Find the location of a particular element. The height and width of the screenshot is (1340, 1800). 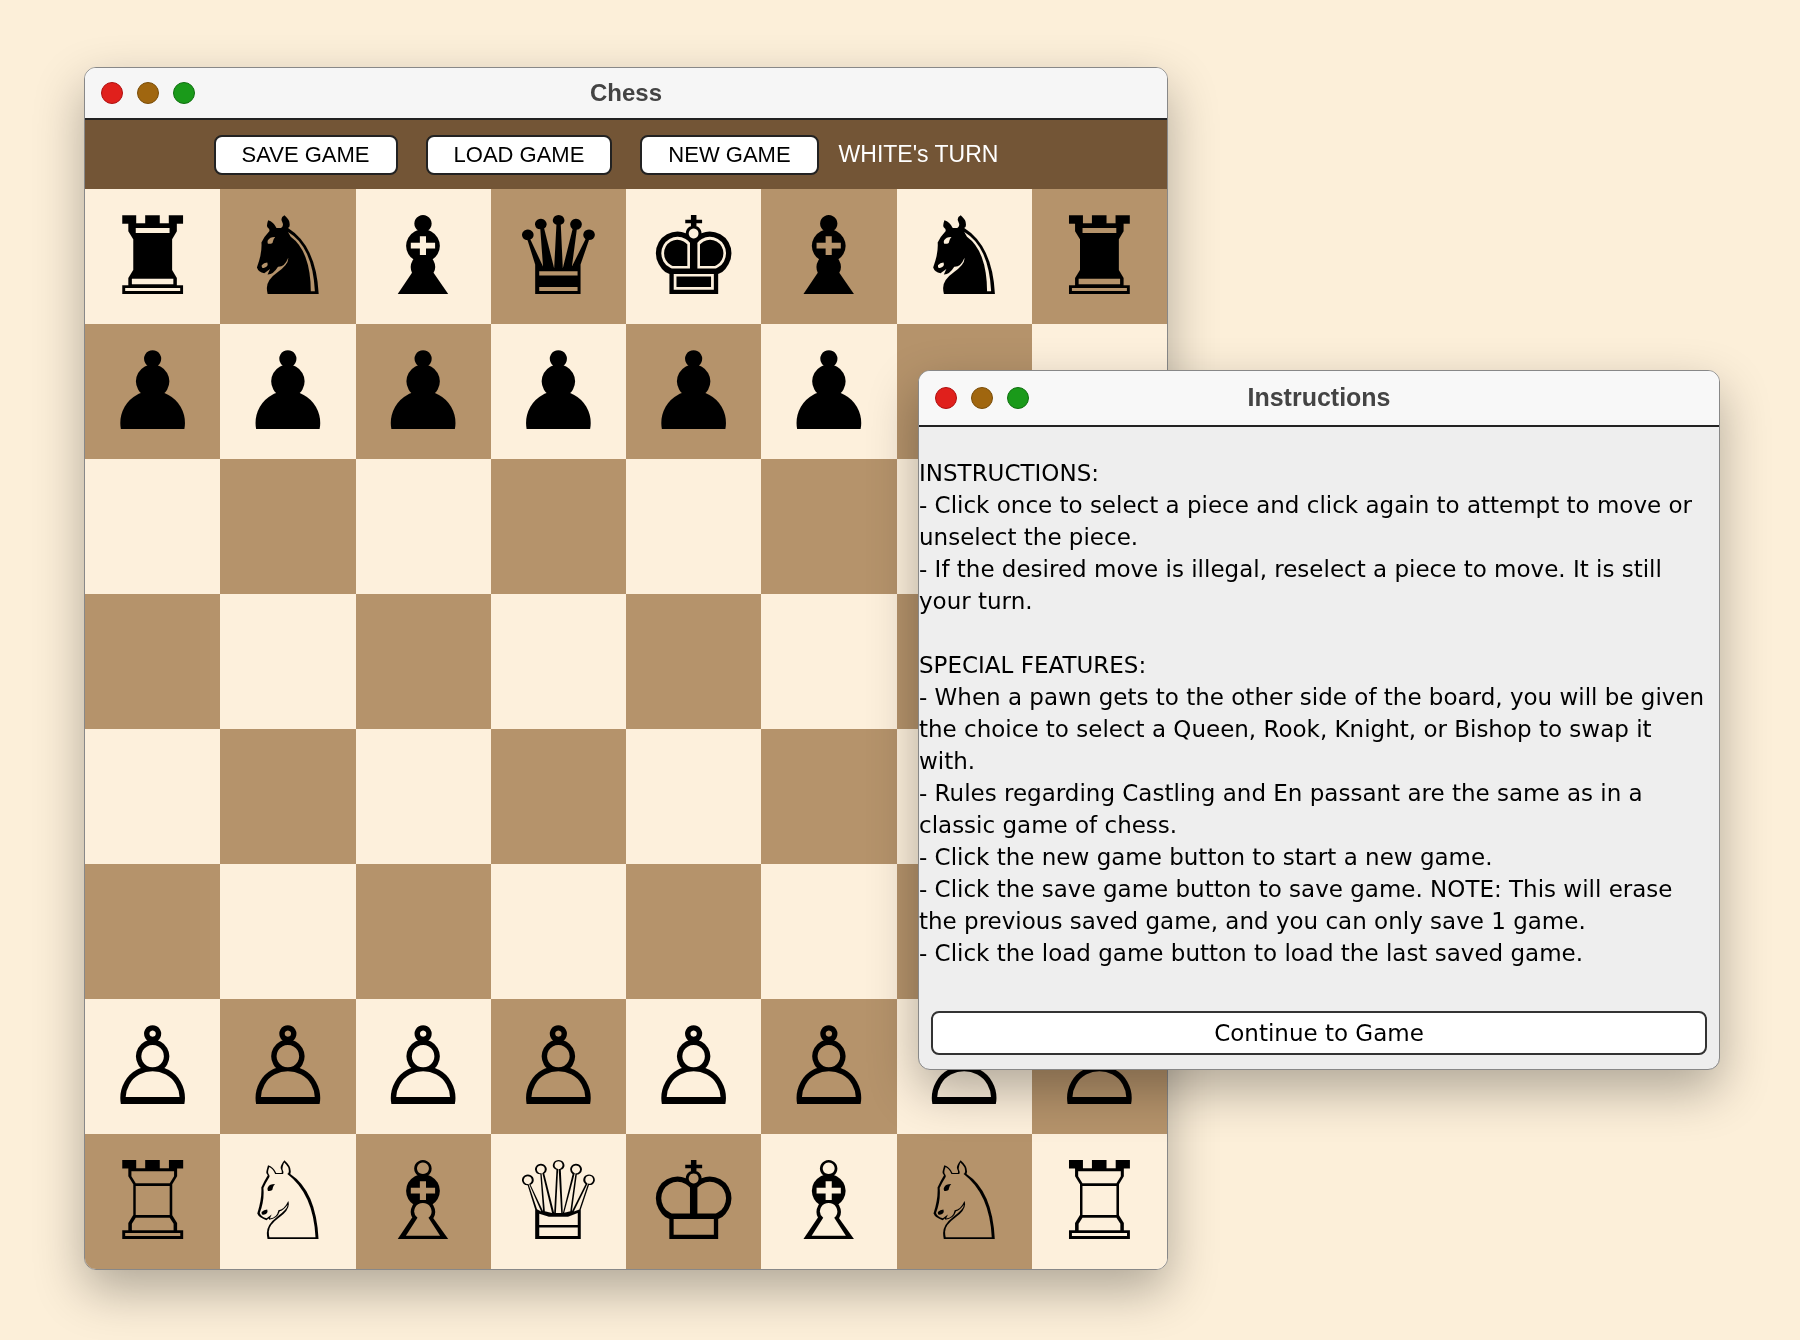

chess-piece: ♚ is located at coordinates (694, 256).